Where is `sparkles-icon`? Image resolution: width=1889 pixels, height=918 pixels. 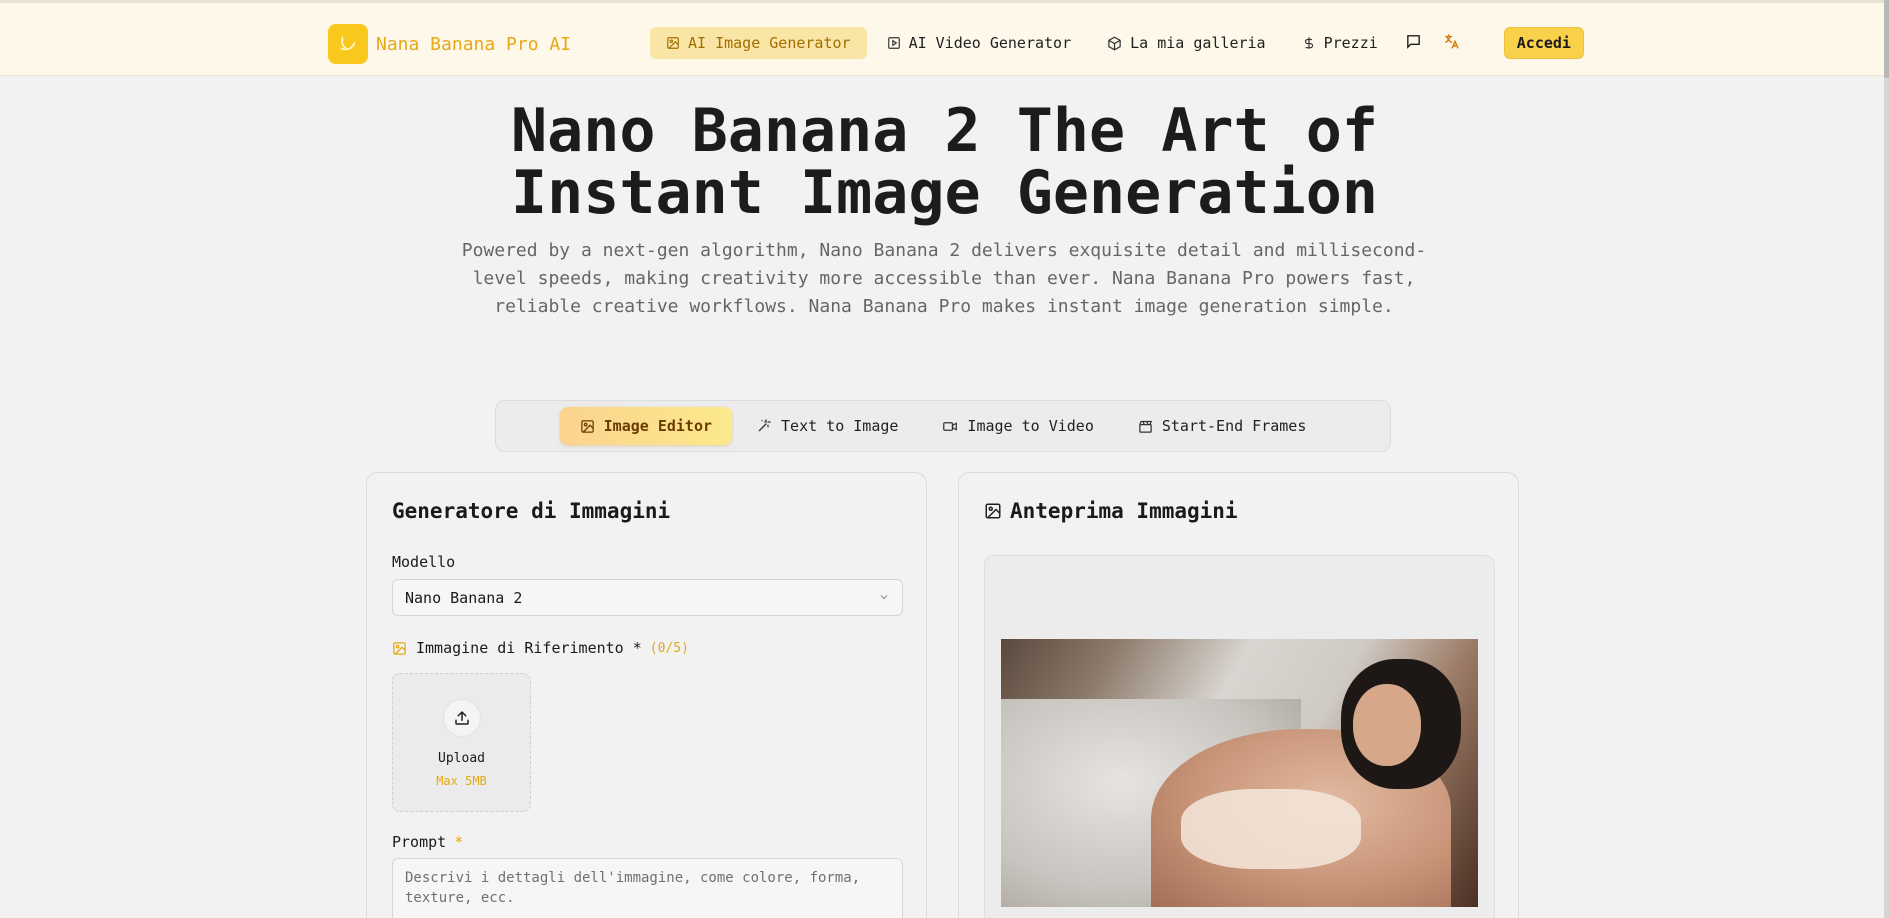 sparkles-icon is located at coordinates (764, 426).